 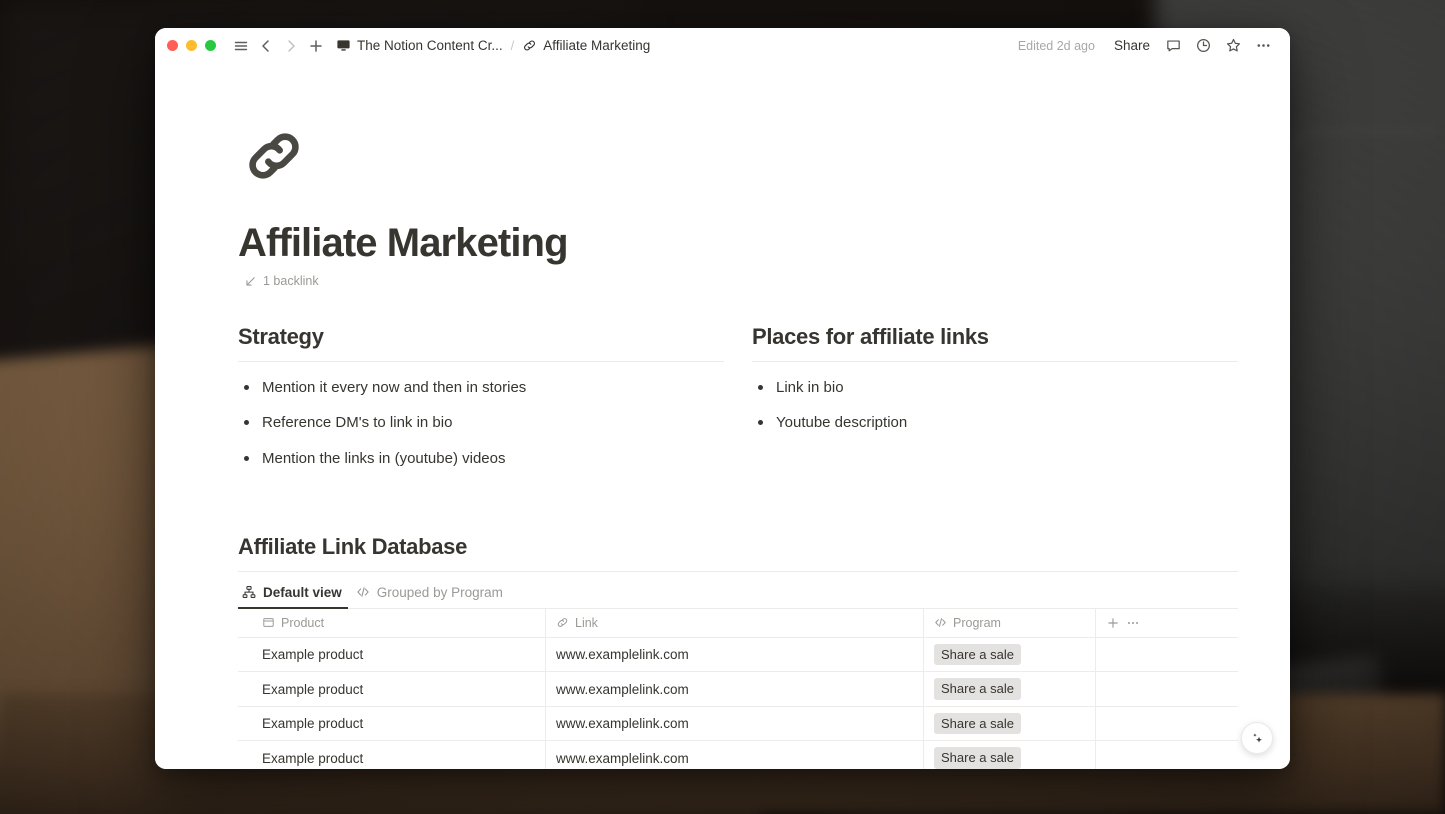 I want to click on add-column-icon, so click(x=1113, y=623).